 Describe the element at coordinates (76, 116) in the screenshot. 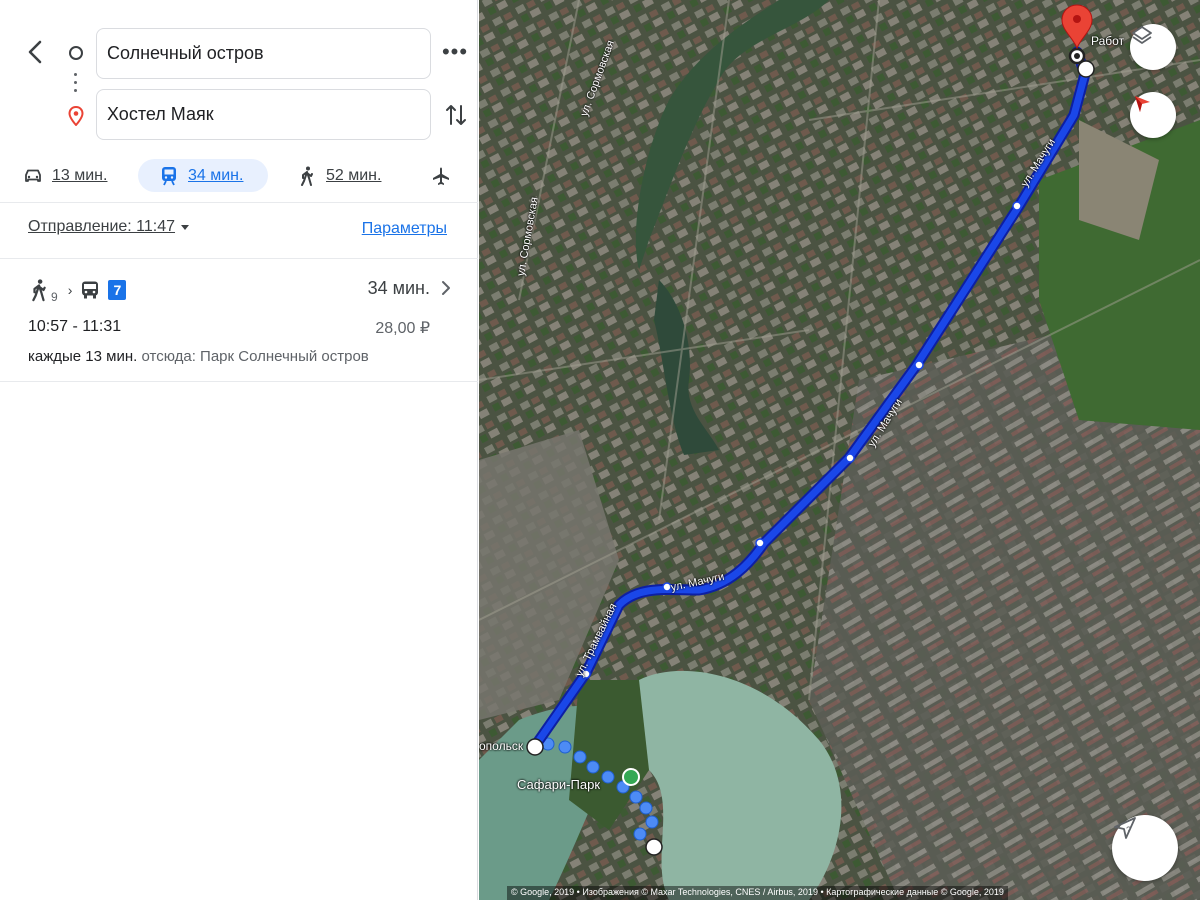

I see `destination-pin-icon` at that location.